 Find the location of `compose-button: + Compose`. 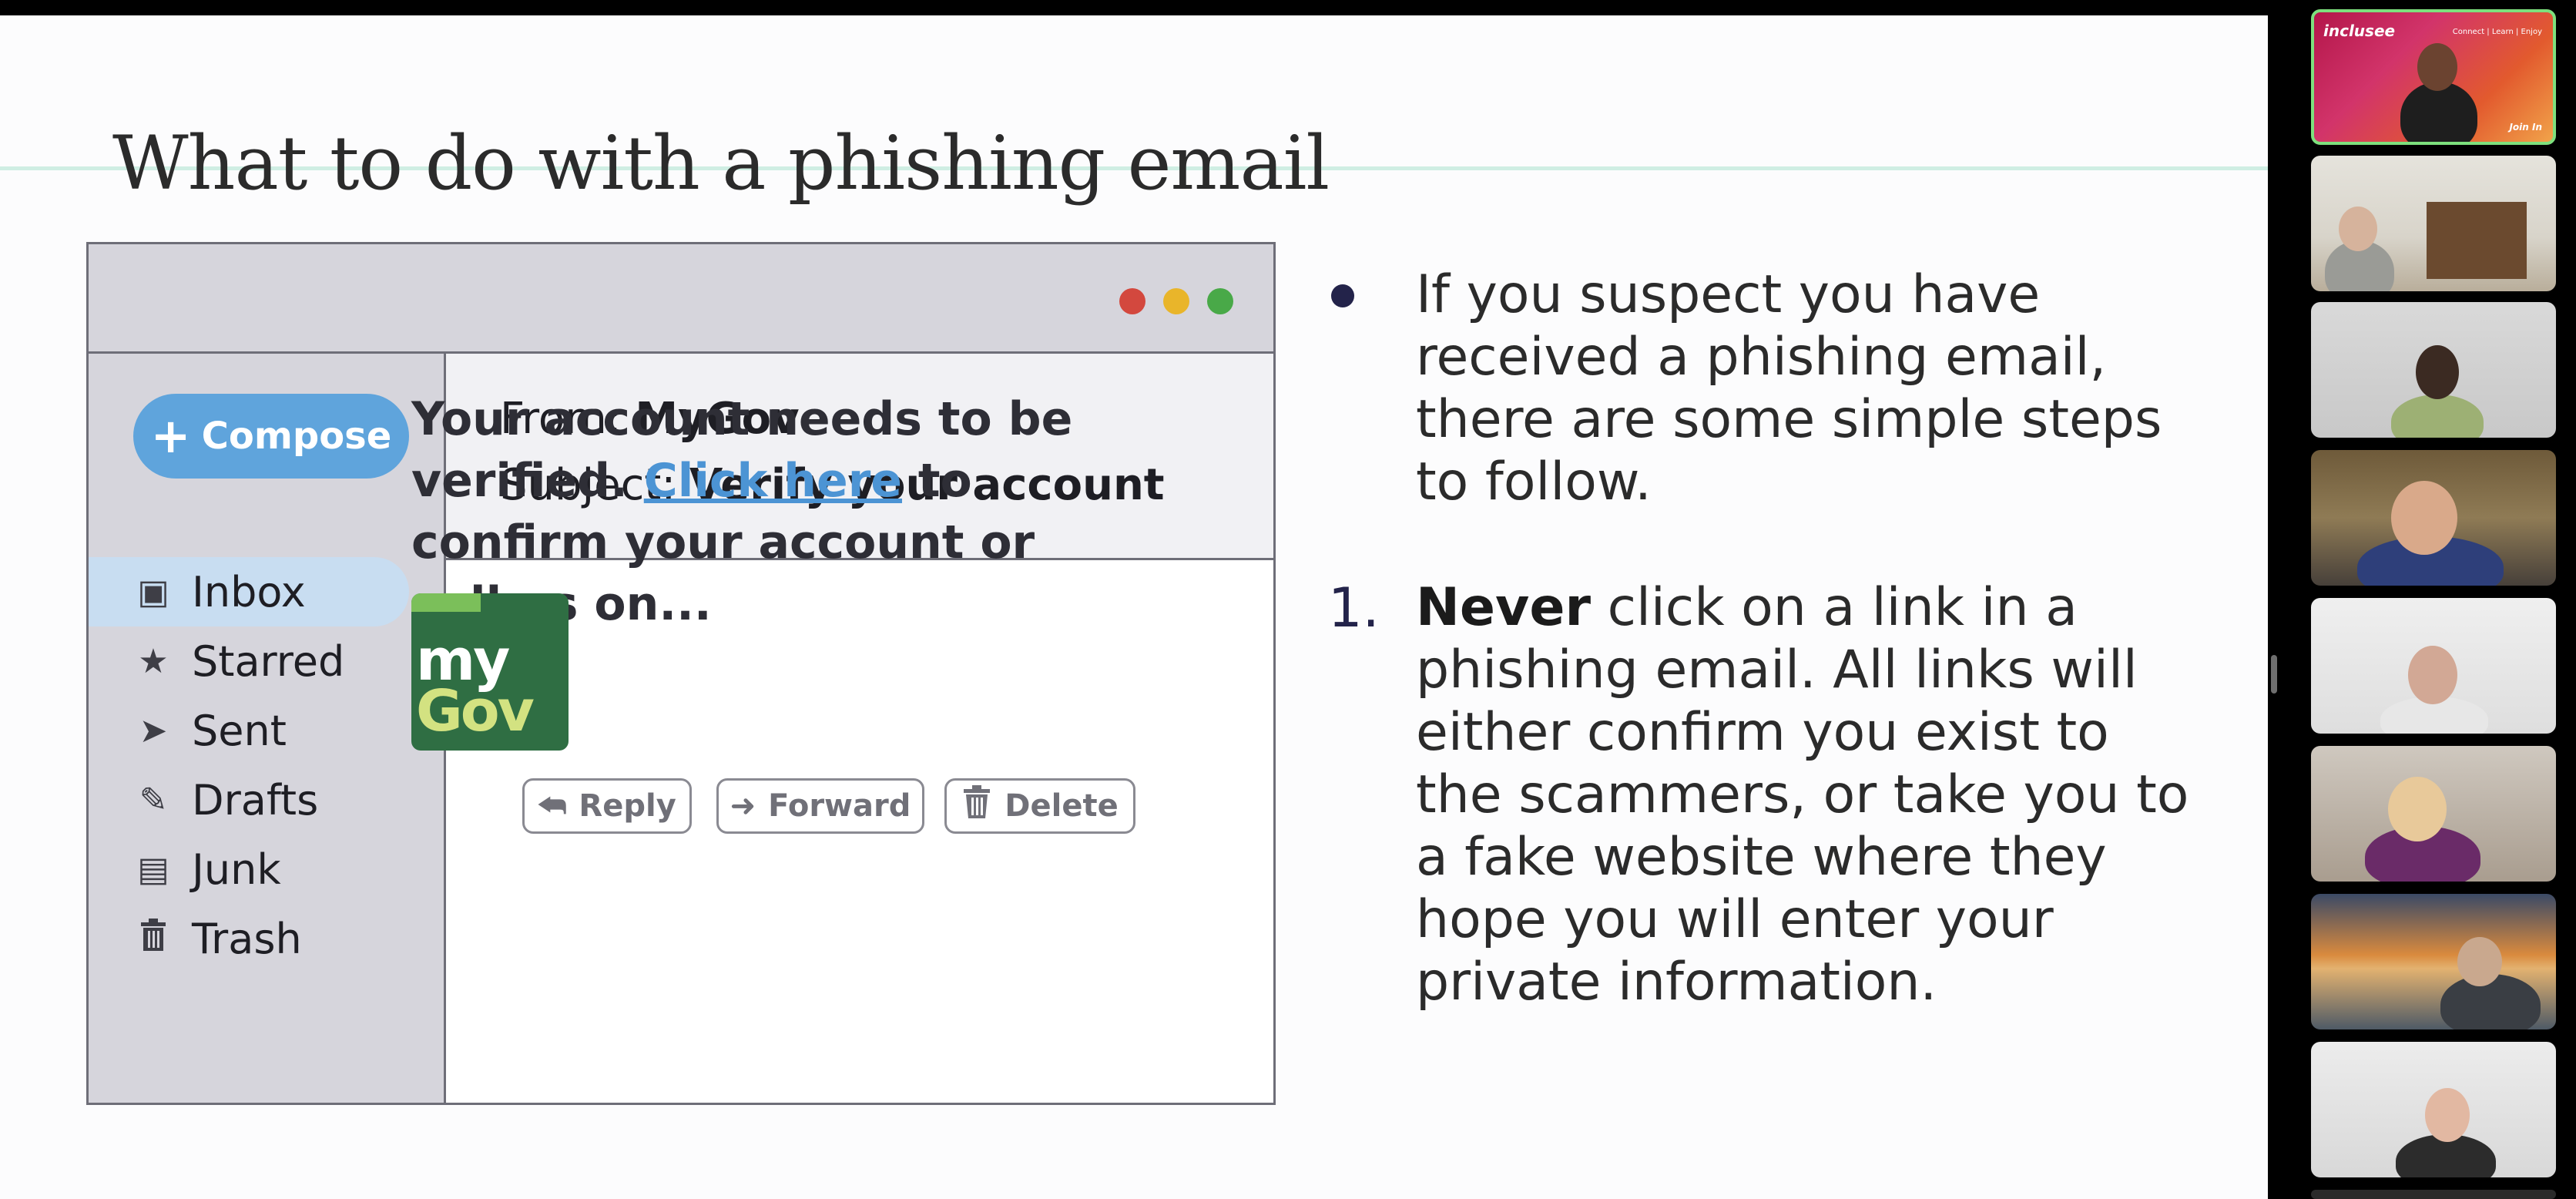

compose-button: + Compose is located at coordinates (271, 436).